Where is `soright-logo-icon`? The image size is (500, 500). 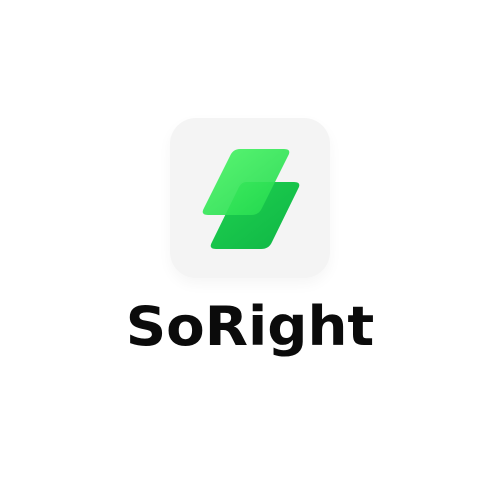 soright-logo-icon is located at coordinates (251, 199).